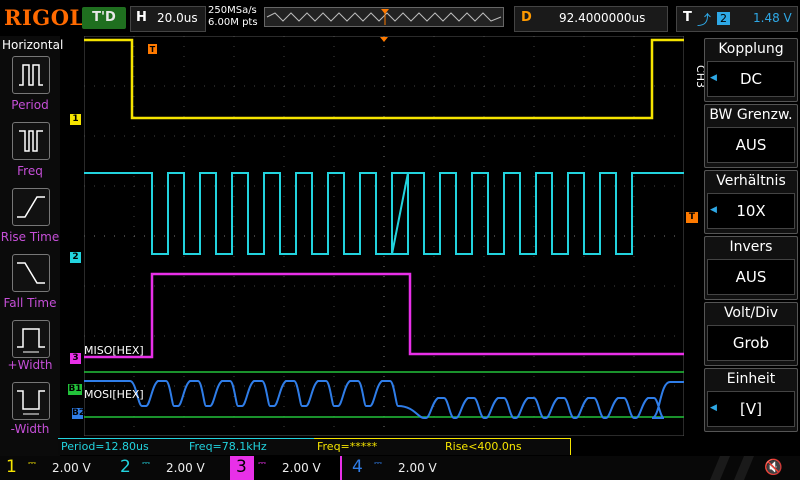 Image resolution: width=800 pixels, height=480 pixels. Describe the element at coordinates (114, 394) in the screenshot. I see `mosi-decoder-label: MOSI[HEX]` at that location.